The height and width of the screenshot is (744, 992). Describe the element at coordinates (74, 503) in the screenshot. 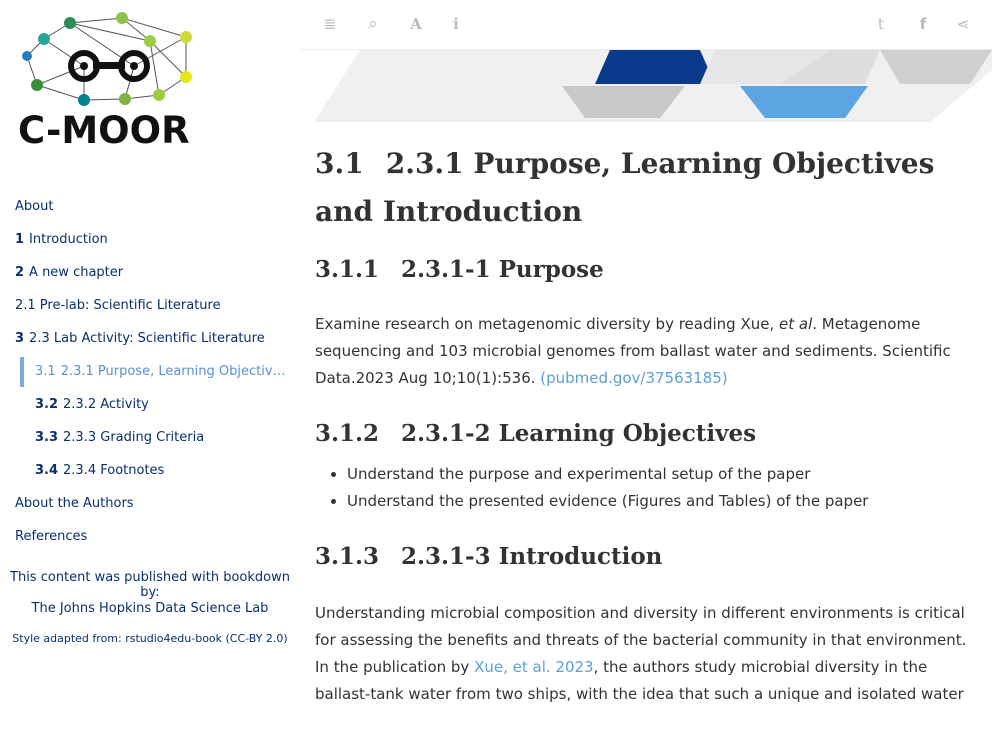

I see `toc-label: About the Authors` at that location.